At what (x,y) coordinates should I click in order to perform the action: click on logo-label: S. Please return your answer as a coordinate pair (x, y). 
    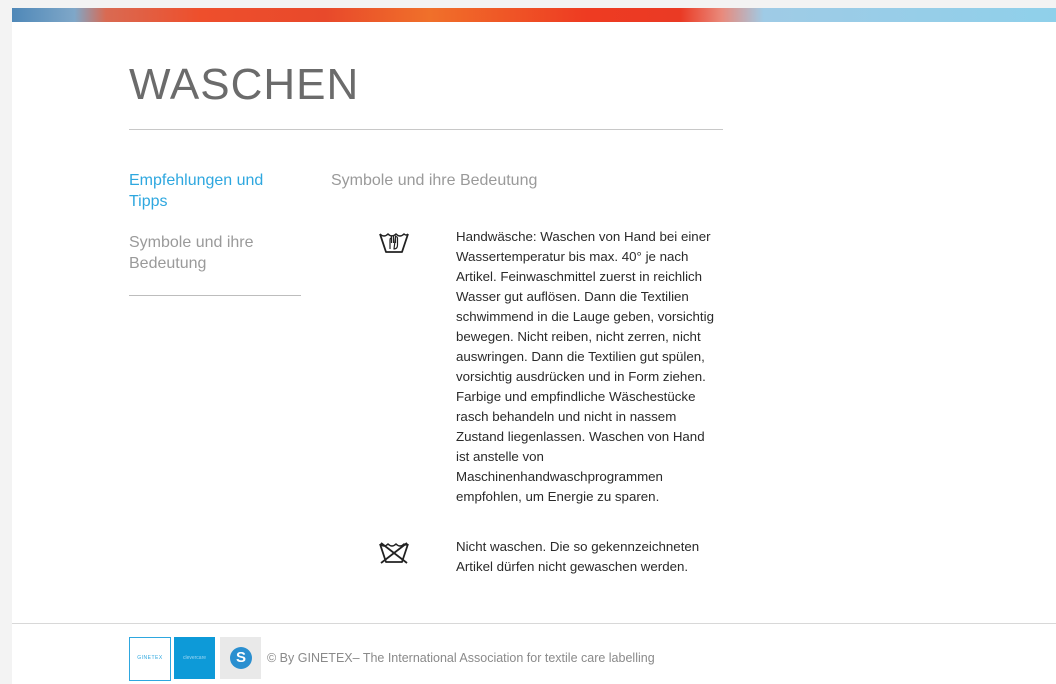
    Looking at the image, I should click on (240, 657).